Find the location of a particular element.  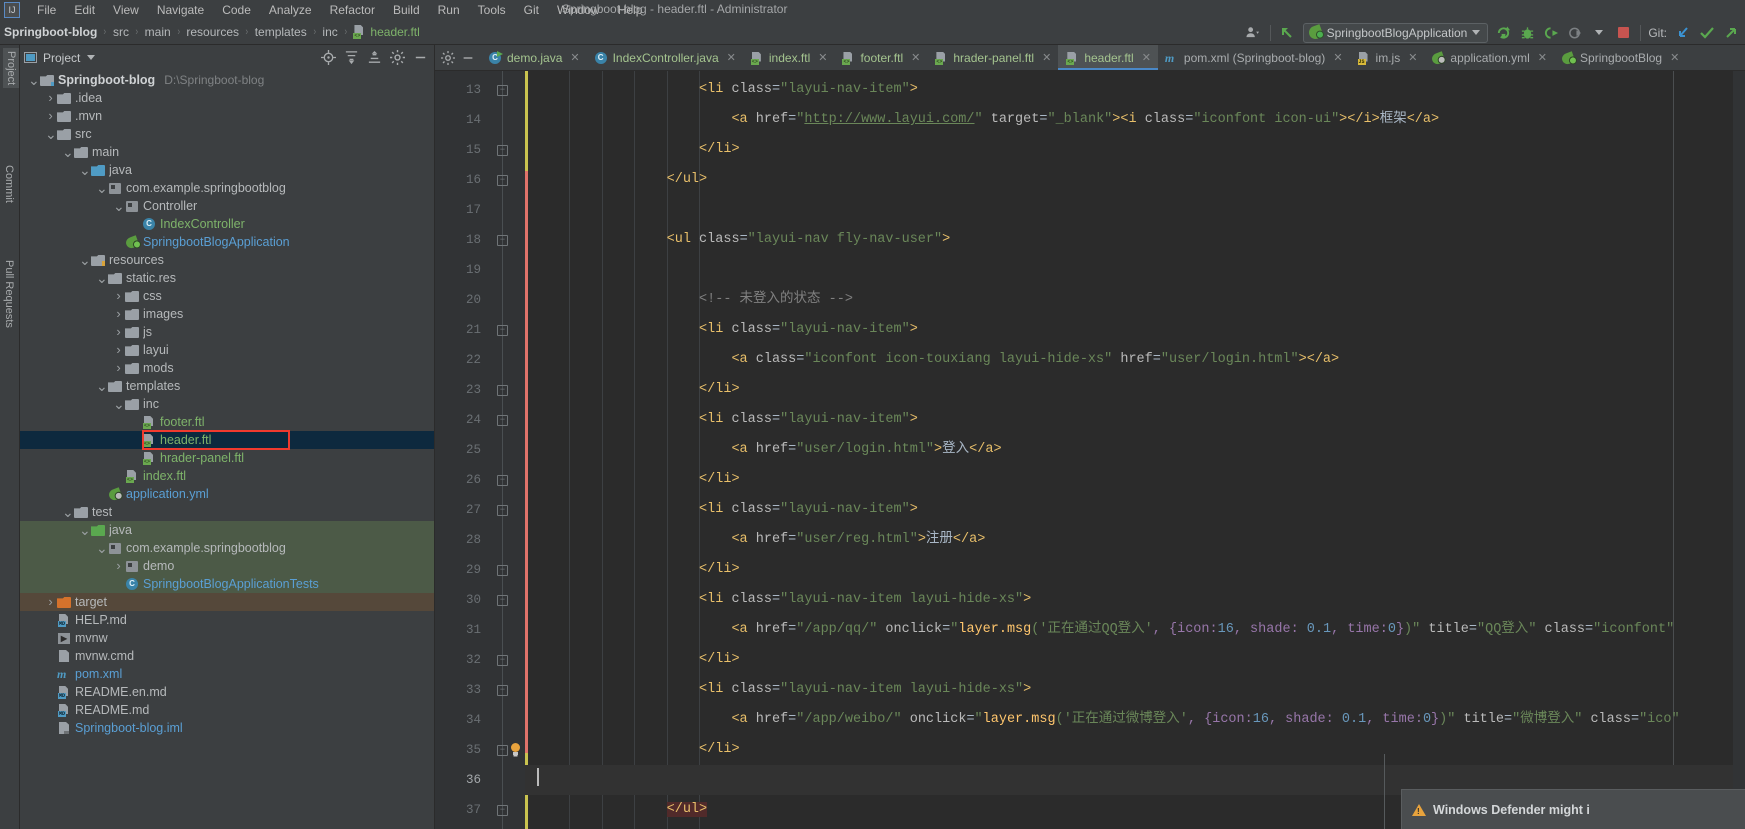

git-commit-icon is located at coordinates (1707, 33).